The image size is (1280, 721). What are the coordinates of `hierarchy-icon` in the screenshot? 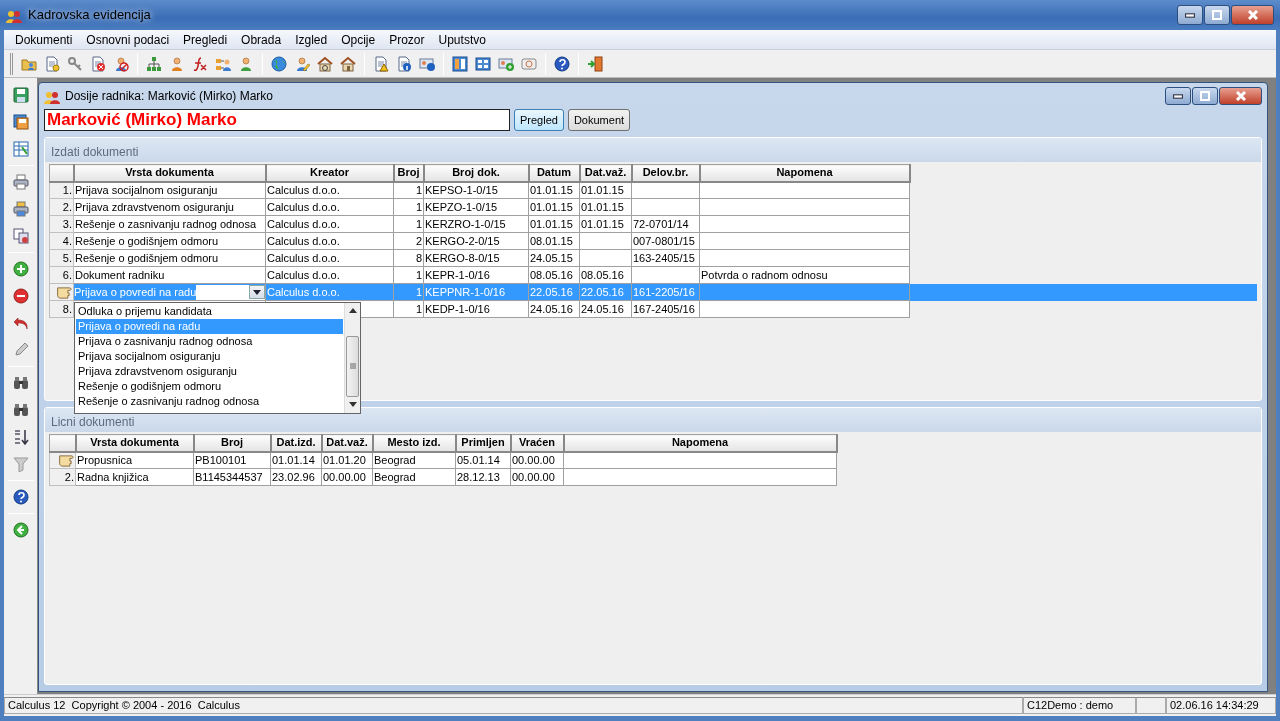 It's located at (154, 63).